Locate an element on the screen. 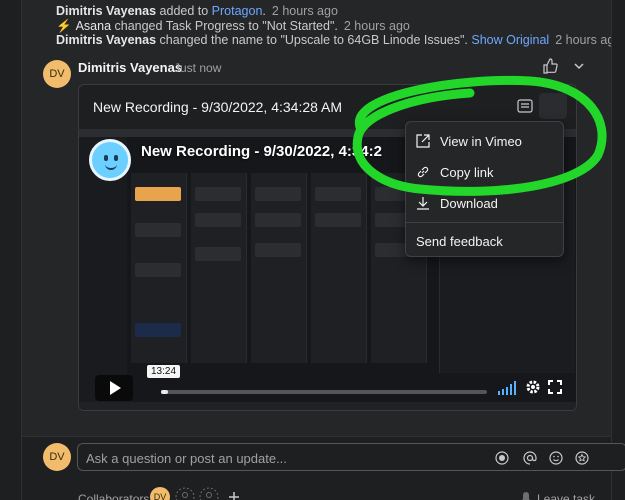 This screenshot has height=500, width=625. mention-icon is located at coordinates (530, 458).